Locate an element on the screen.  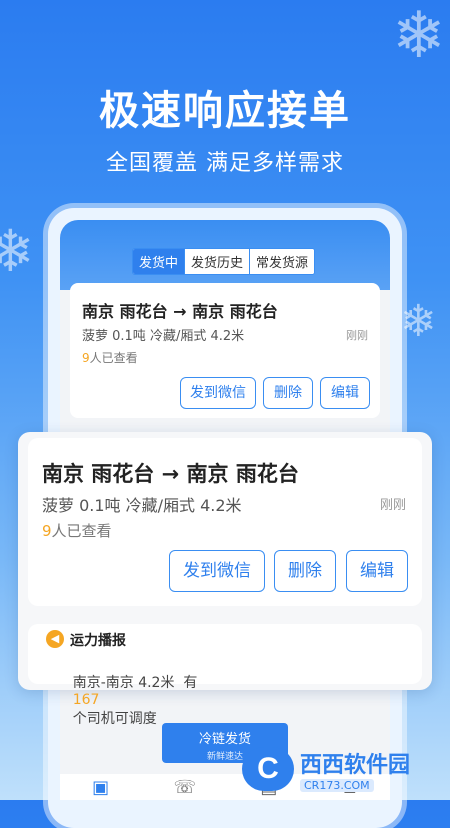
capacity-broadcast: ◀ 运力播报 南京-南京 4.2米 有 167 个司机可调度 is located at coordinates (225, 675).